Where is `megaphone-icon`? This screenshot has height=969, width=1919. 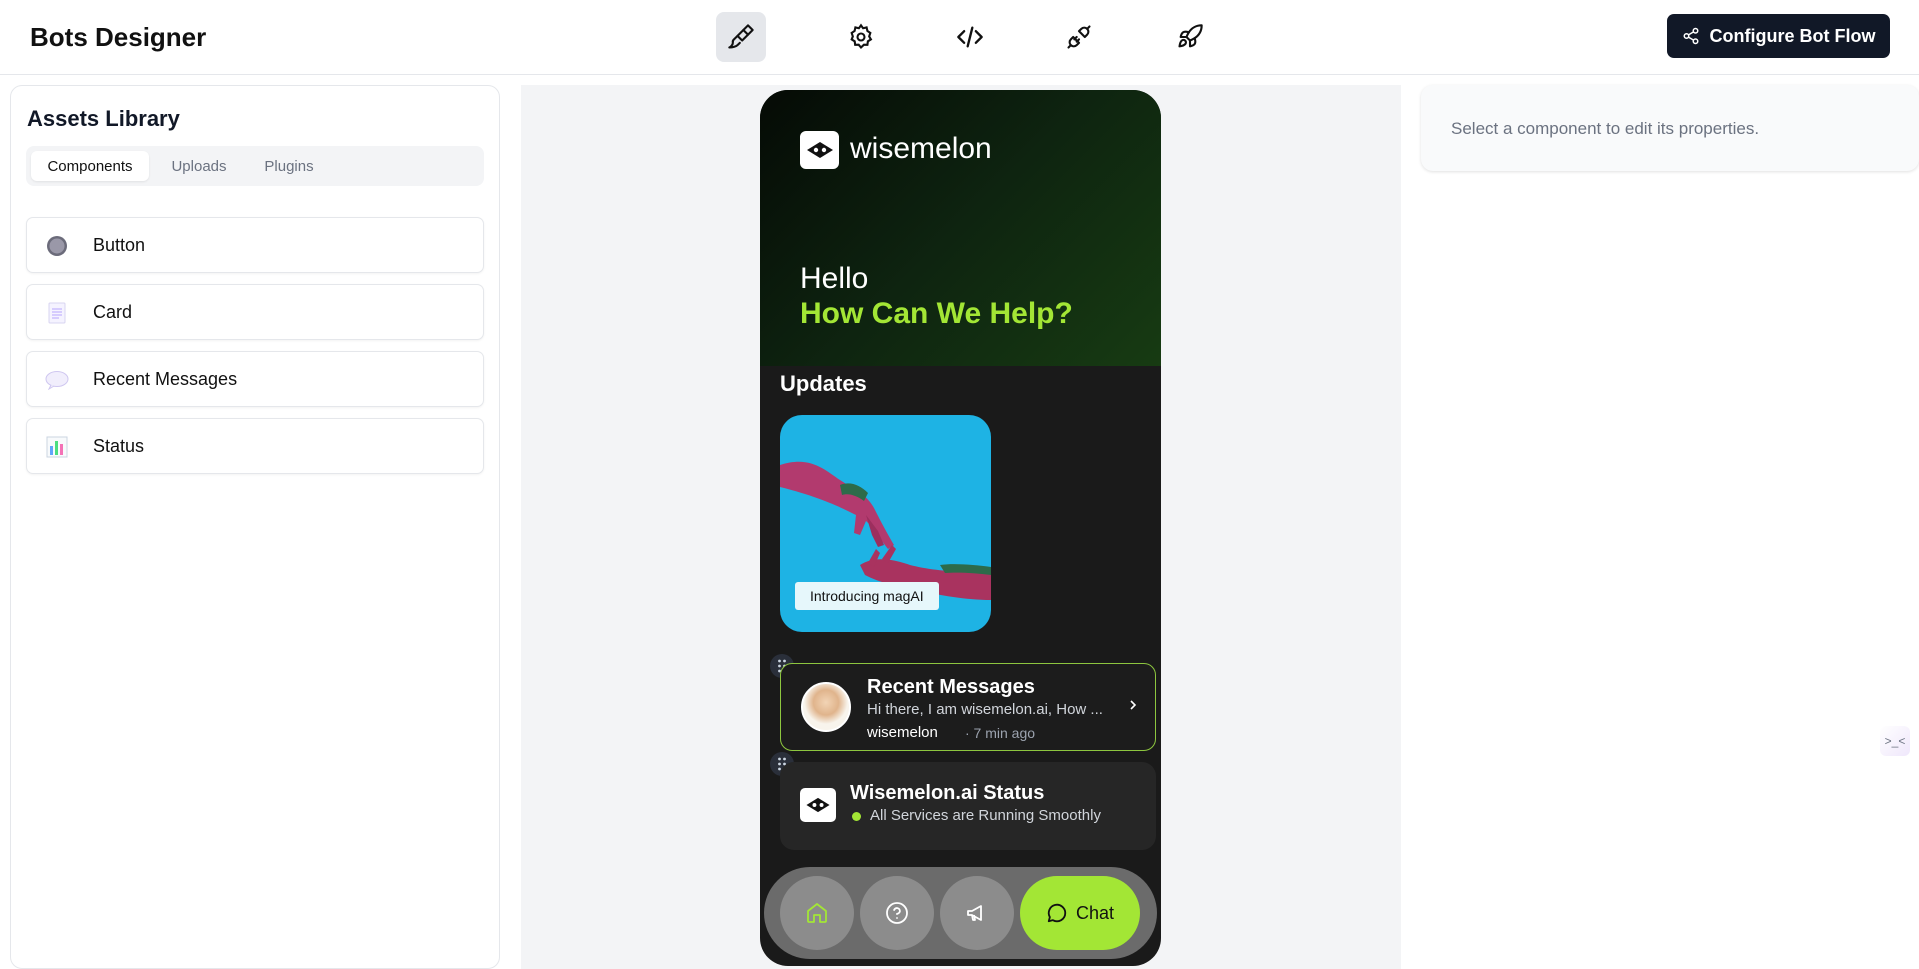 megaphone-icon is located at coordinates (974, 913).